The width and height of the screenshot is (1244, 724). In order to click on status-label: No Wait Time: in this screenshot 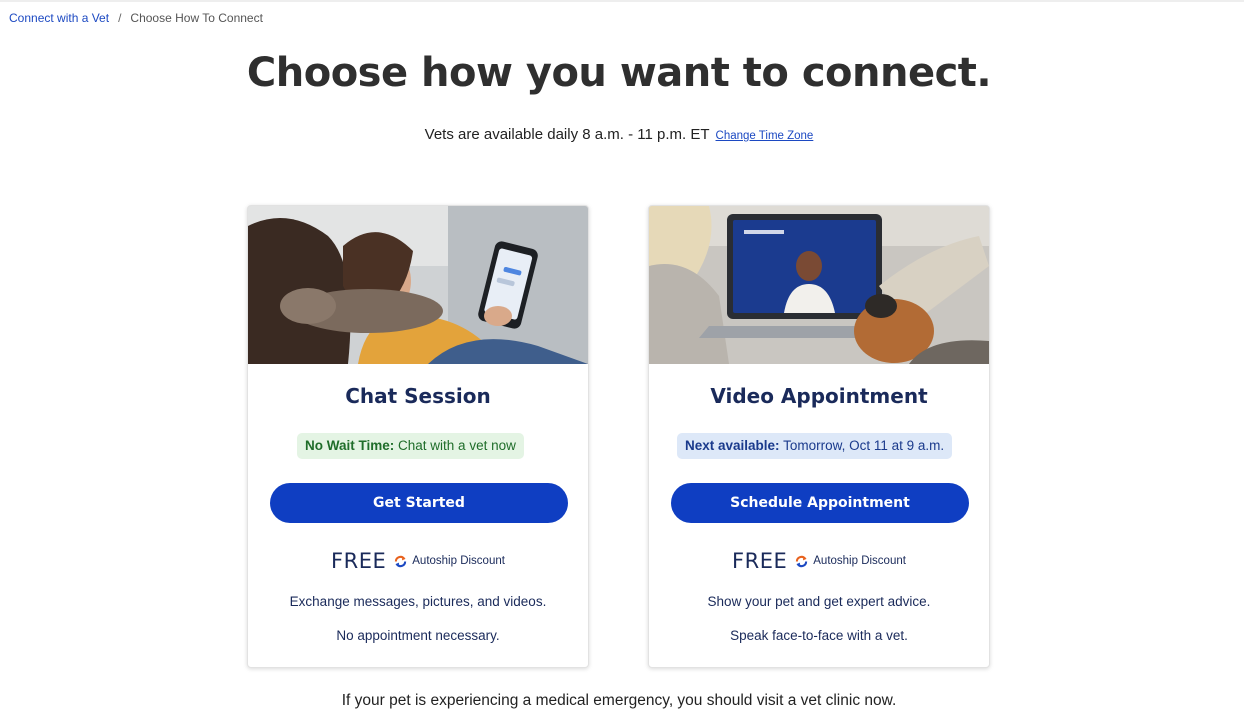, I will do `click(350, 445)`.